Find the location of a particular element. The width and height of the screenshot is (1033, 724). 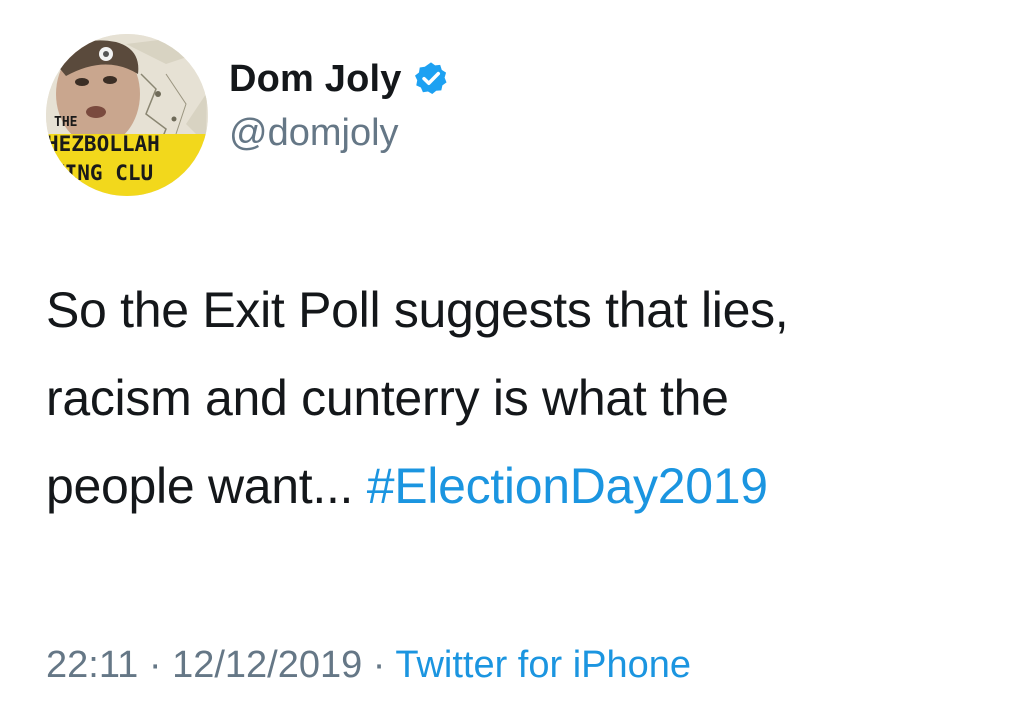

hashtag-link: #ElectionDay2019 is located at coordinates (567, 486).